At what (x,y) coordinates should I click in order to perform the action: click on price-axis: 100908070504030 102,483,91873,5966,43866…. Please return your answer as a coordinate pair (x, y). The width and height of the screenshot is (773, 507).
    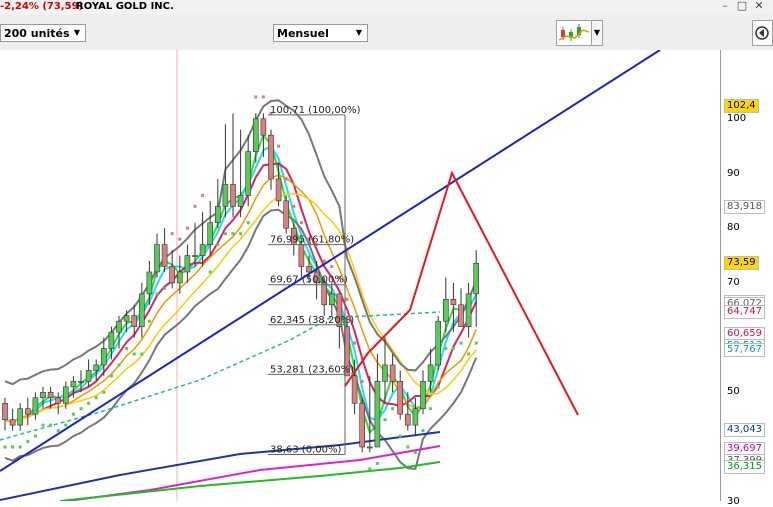
    Looking at the image, I should click on (746, 278).